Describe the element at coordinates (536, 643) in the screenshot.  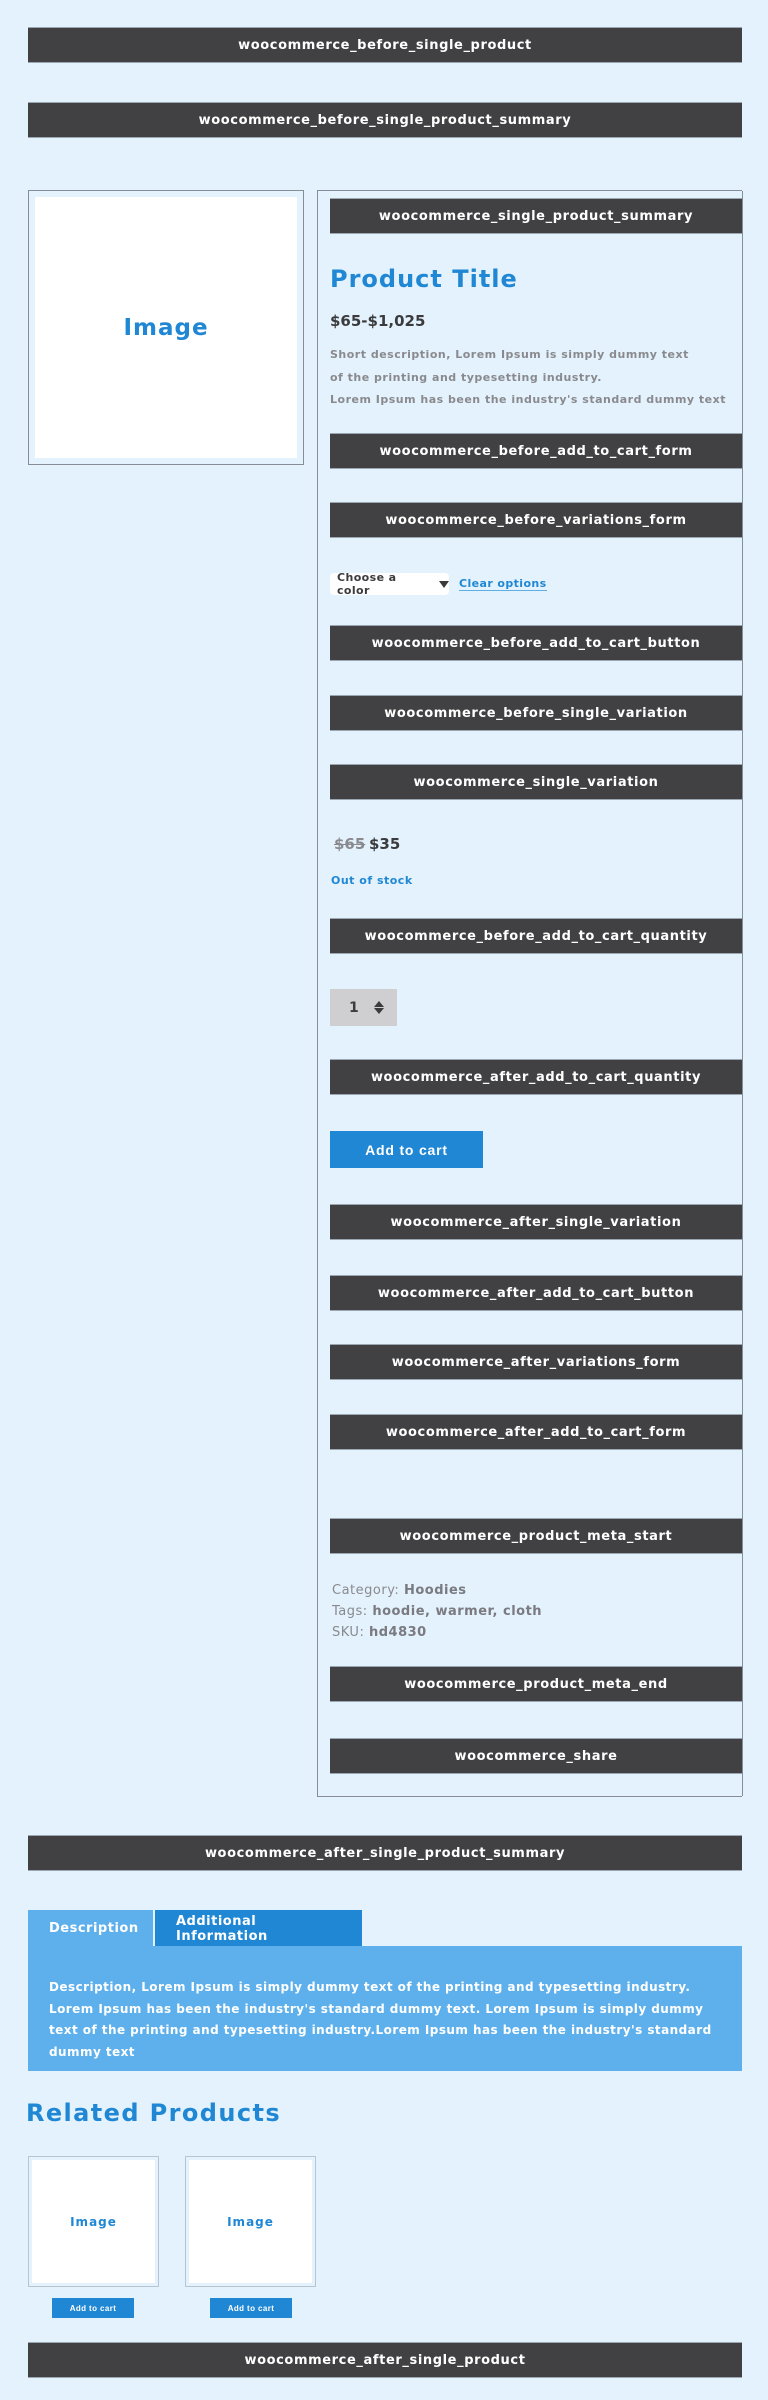
I see `hook-before-add-to-cart-button: woocommerce_before_add_to_cart_button` at that location.